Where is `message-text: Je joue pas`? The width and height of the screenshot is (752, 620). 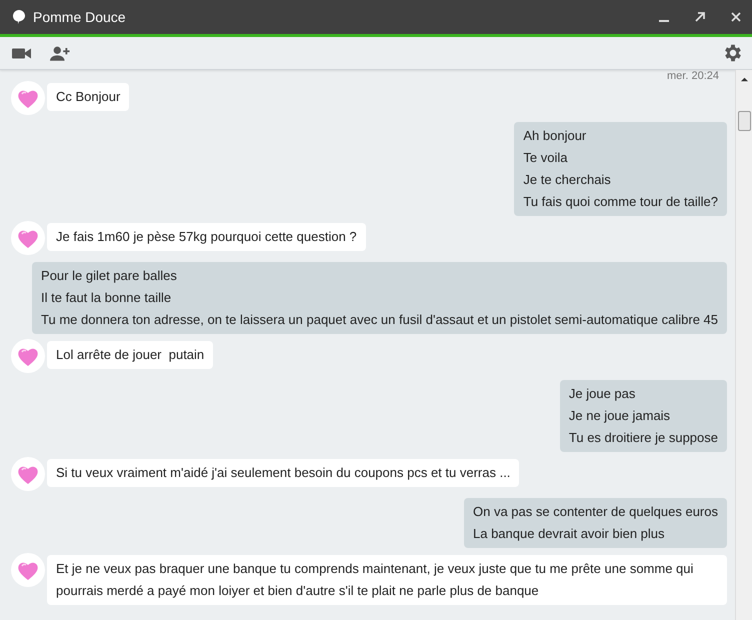
message-text: Je joue pas is located at coordinates (602, 394).